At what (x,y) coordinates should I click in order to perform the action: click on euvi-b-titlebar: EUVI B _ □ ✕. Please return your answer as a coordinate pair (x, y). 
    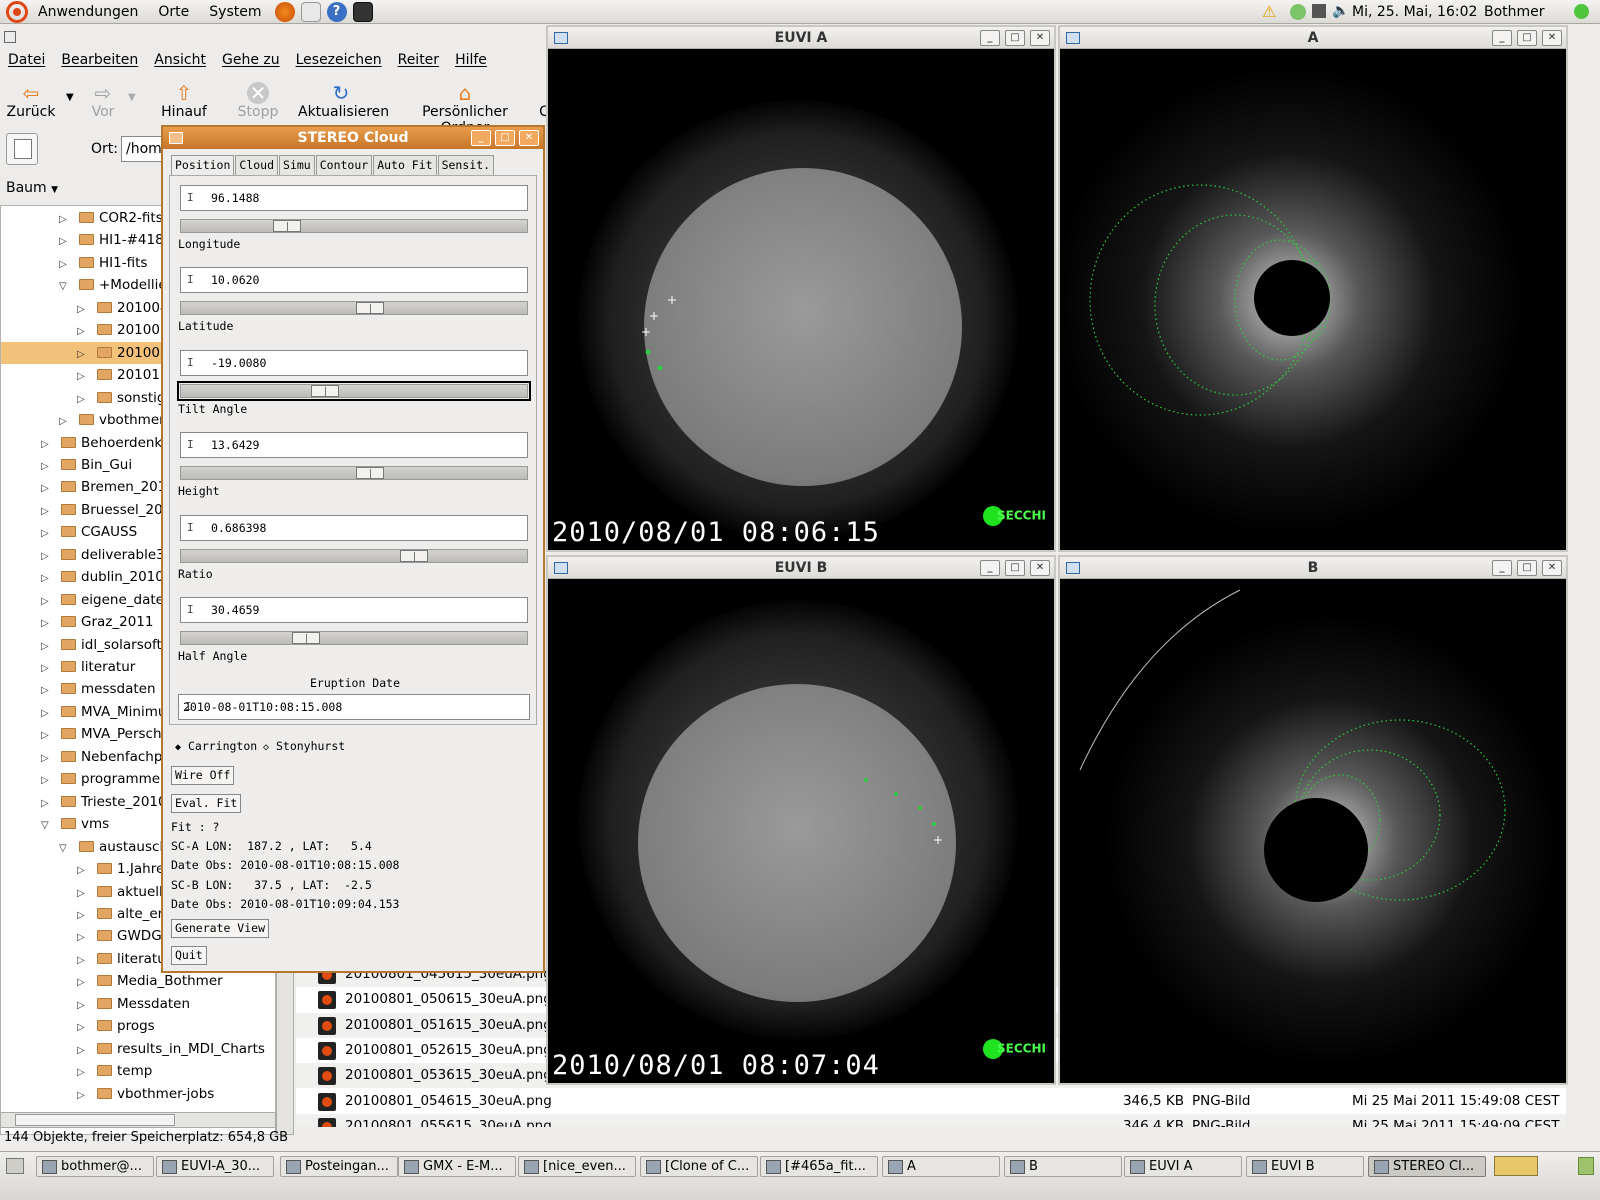
    Looking at the image, I should click on (801, 568).